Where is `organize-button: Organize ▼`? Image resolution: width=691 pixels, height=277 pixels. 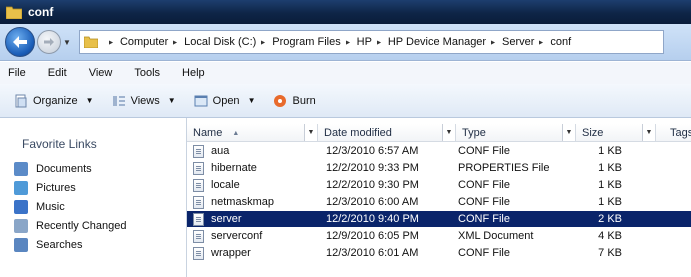
organize-button: Organize ▼ is located at coordinates (54, 101).